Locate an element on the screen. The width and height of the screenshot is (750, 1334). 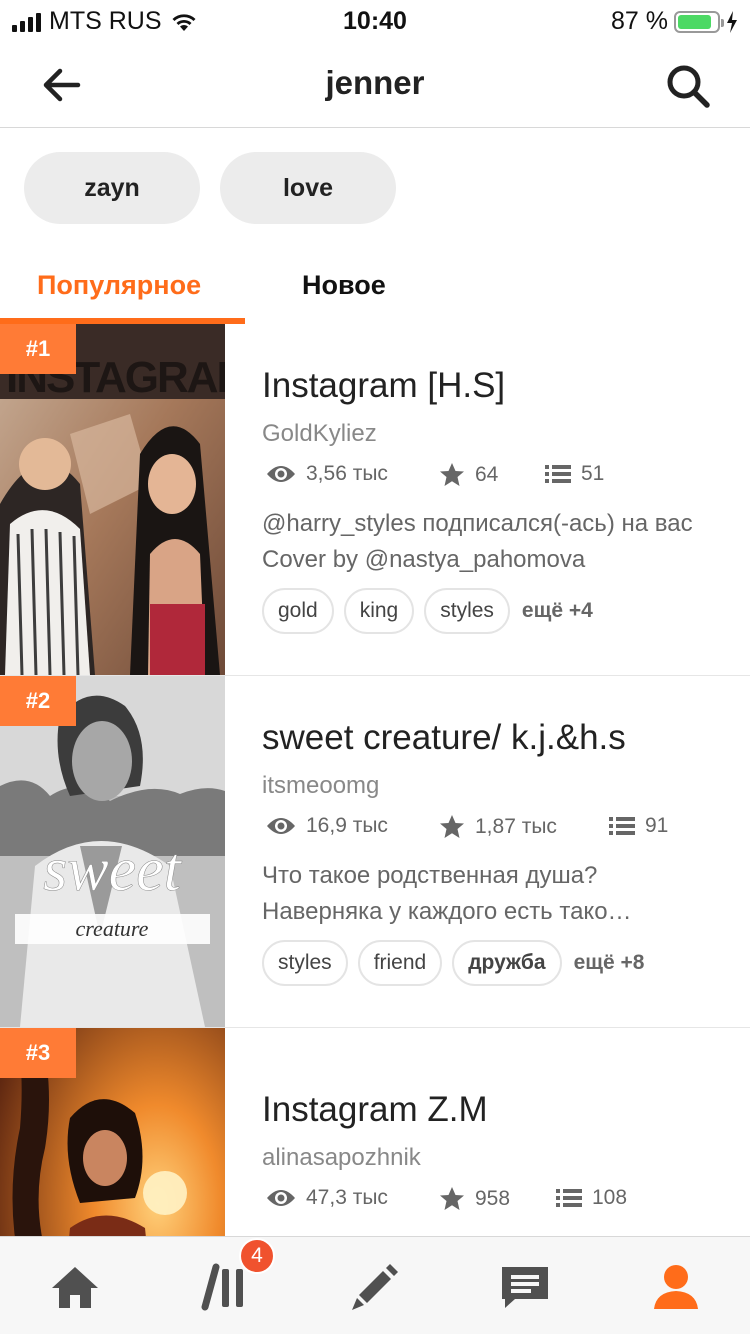
profile-icon is located at coordinates (676, 1287).